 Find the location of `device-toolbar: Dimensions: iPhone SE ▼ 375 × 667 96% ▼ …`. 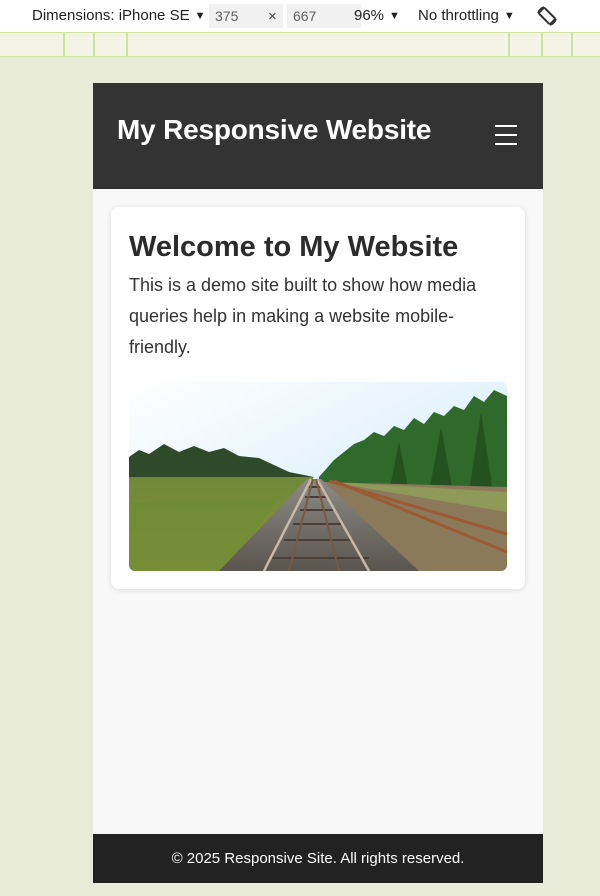

device-toolbar: Dimensions: iPhone SE ▼ 375 × 667 96% ▼ … is located at coordinates (300, 16).